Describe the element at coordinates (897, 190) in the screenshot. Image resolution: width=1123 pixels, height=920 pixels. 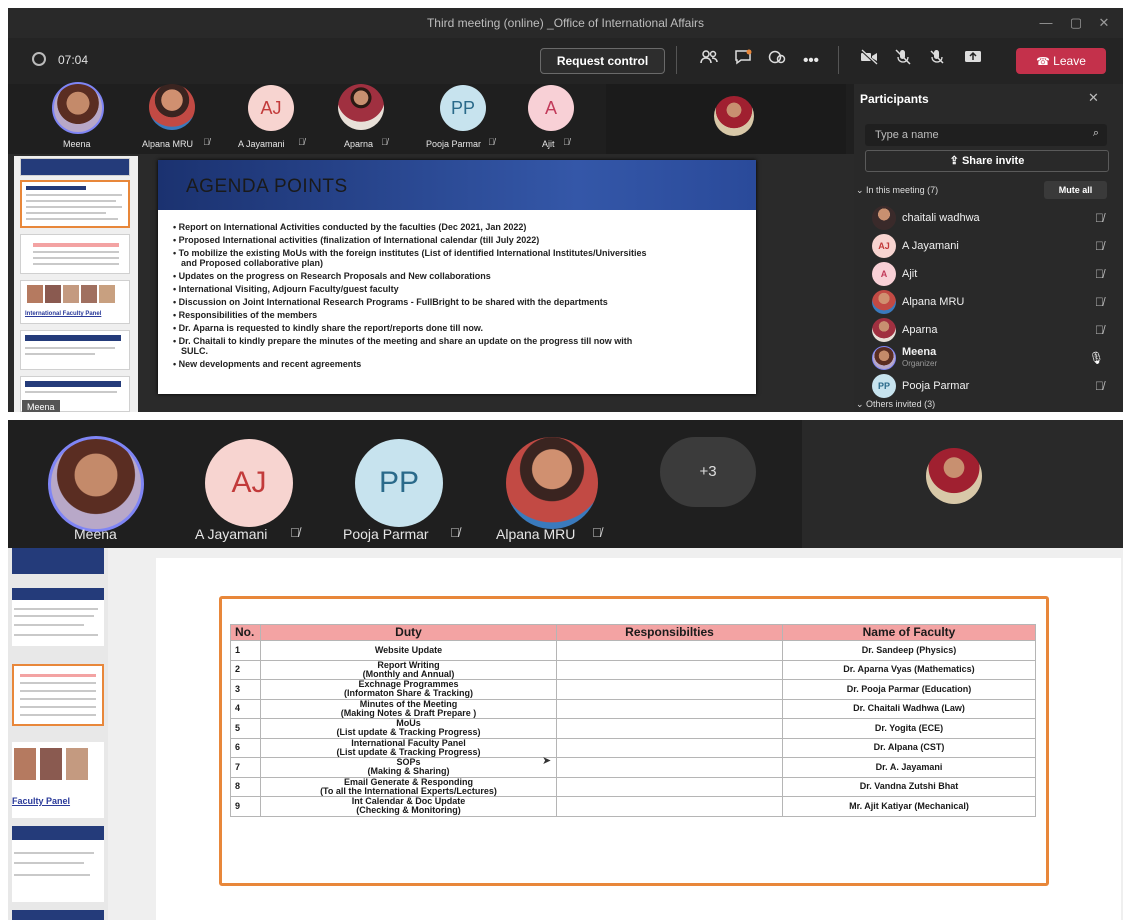
I see `in-meeting-section-toggle: ⌄ In this meeting (7)` at that location.